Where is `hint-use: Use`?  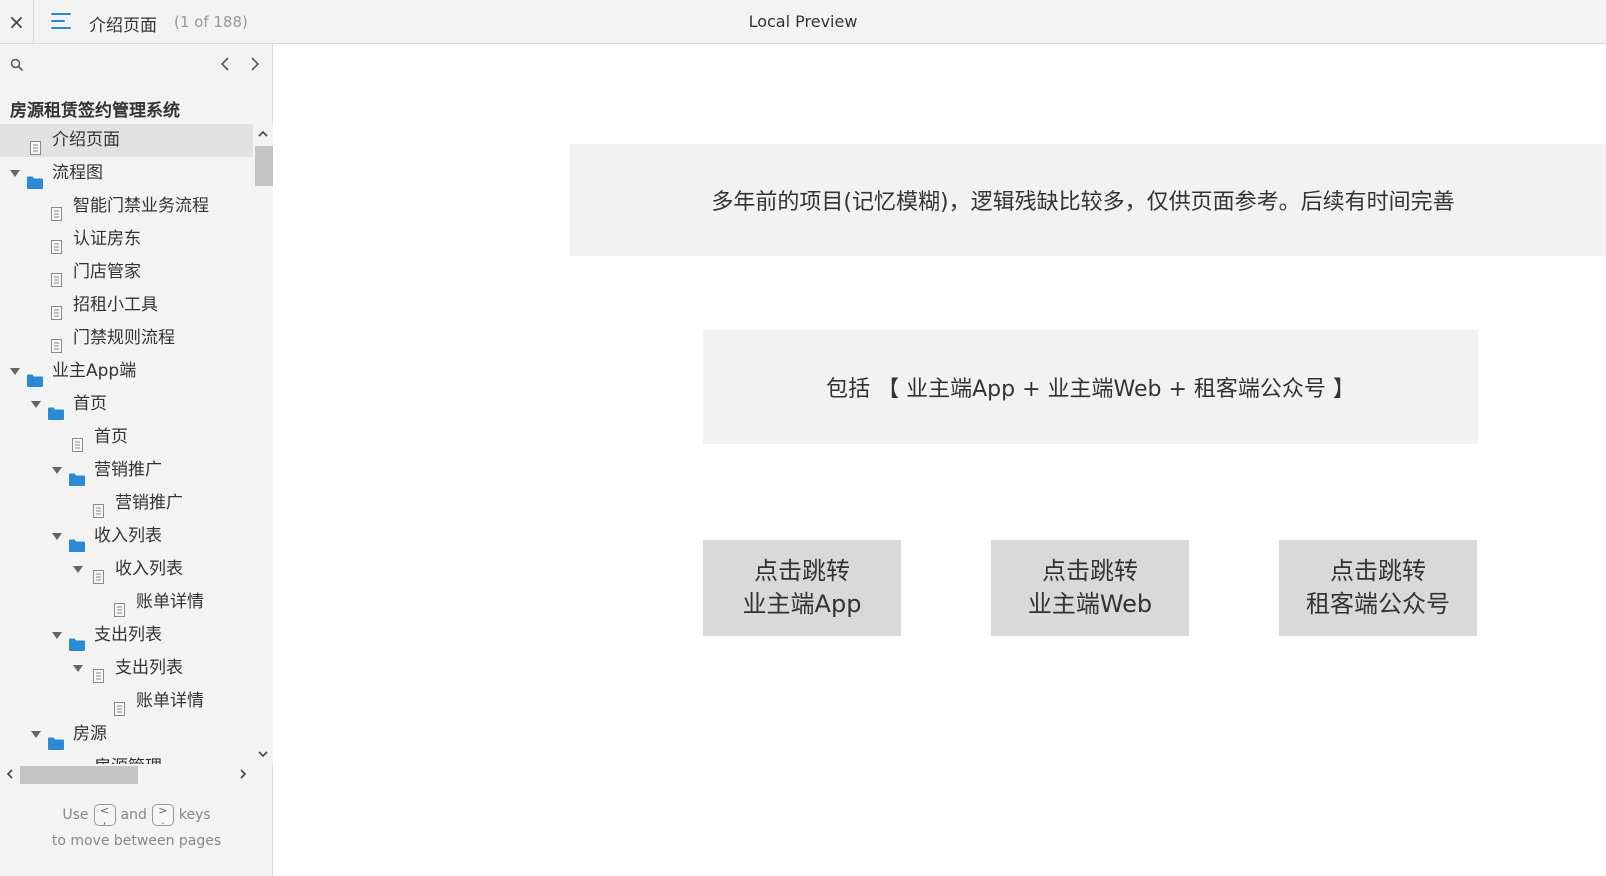 hint-use: Use is located at coordinates (75, 815).